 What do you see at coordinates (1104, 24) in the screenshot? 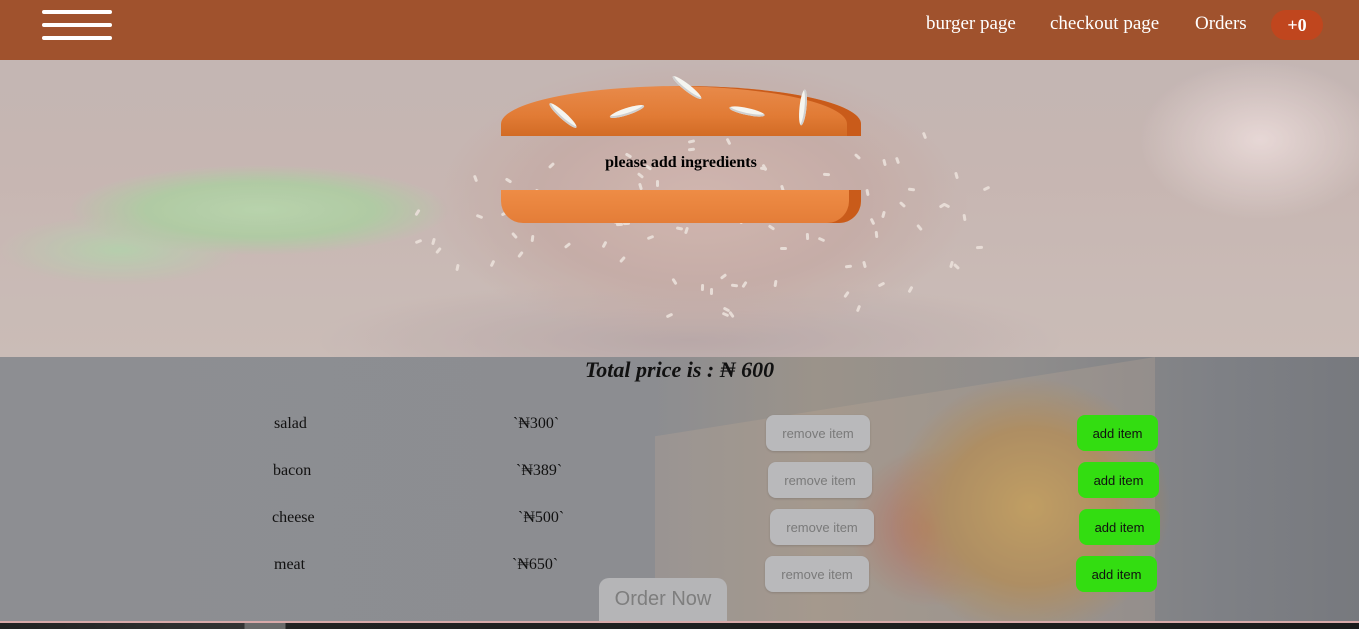
I see `nav-link-checkout-page: checkout page` at bounding box center [1104, 24].